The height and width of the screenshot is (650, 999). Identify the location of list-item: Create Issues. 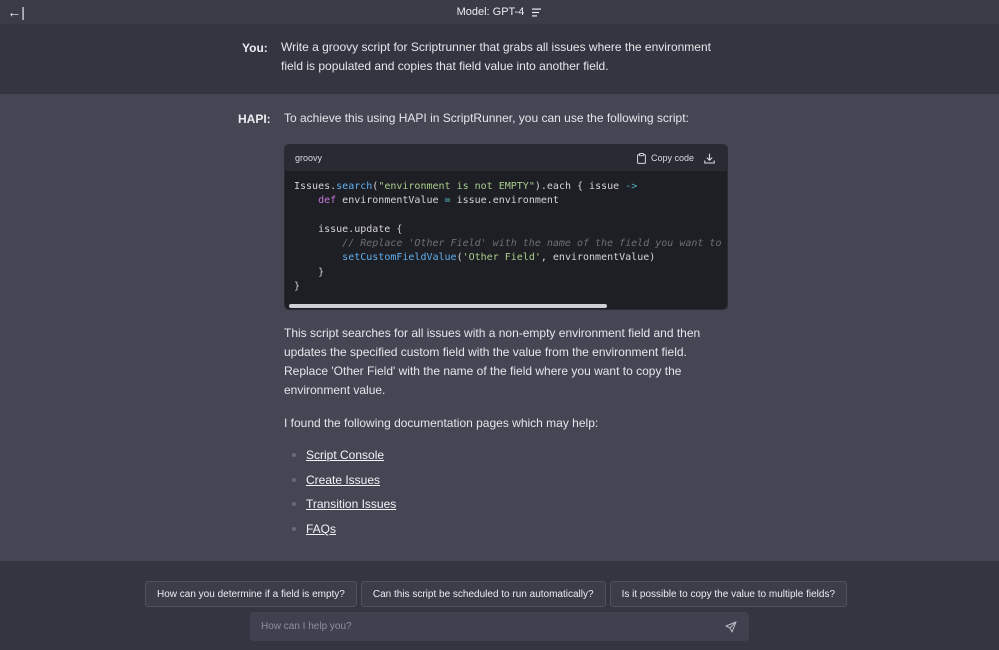
(344, 484).